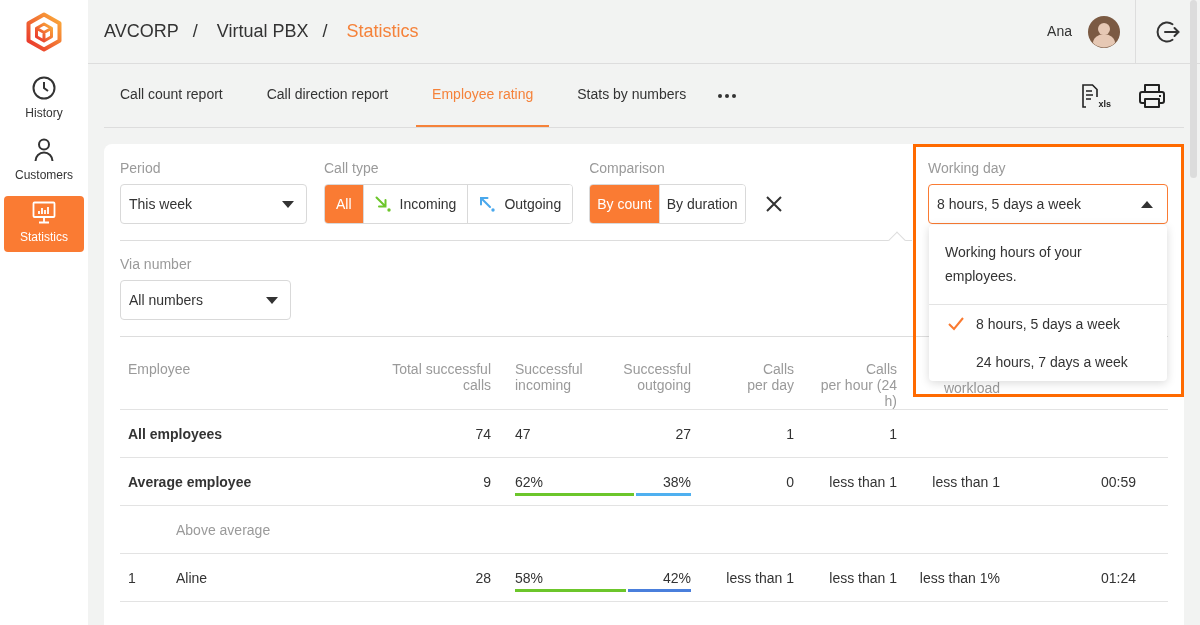 This screenshot has height=625, width=1200. Describe the element at coordinates (790, 482) in the screenshot. I see `table-cell-text: 0` at that location.